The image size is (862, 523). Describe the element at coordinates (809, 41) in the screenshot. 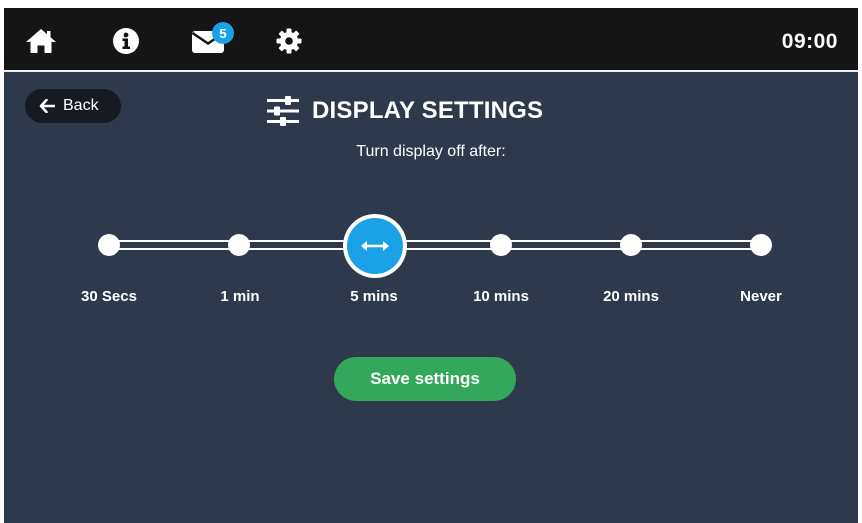

I see `clock: 09:00` at that location.